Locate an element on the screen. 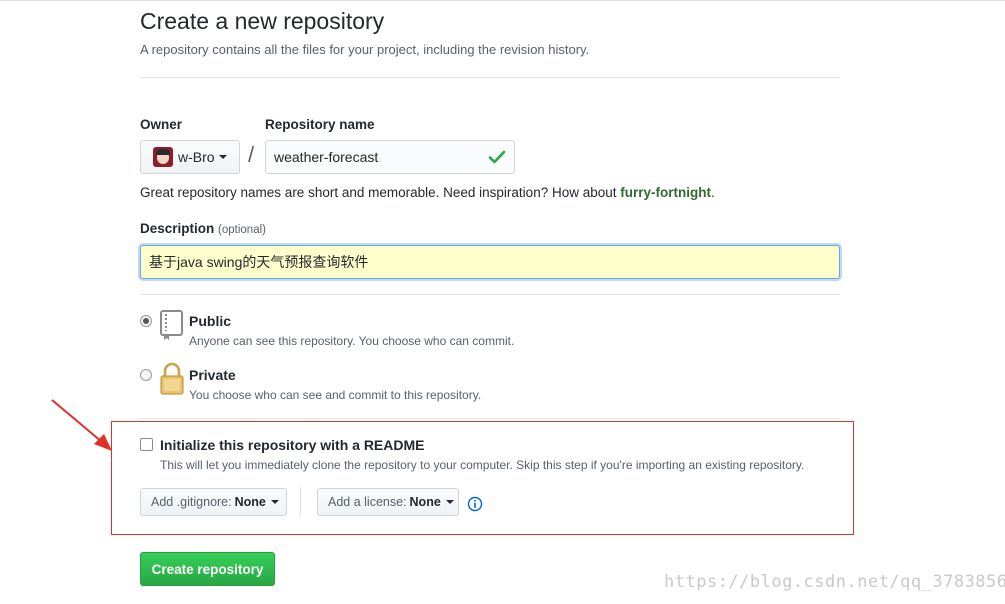 This screenshot has height=604, width=1005. repo-book-icon is located at coordinates (171, 325).